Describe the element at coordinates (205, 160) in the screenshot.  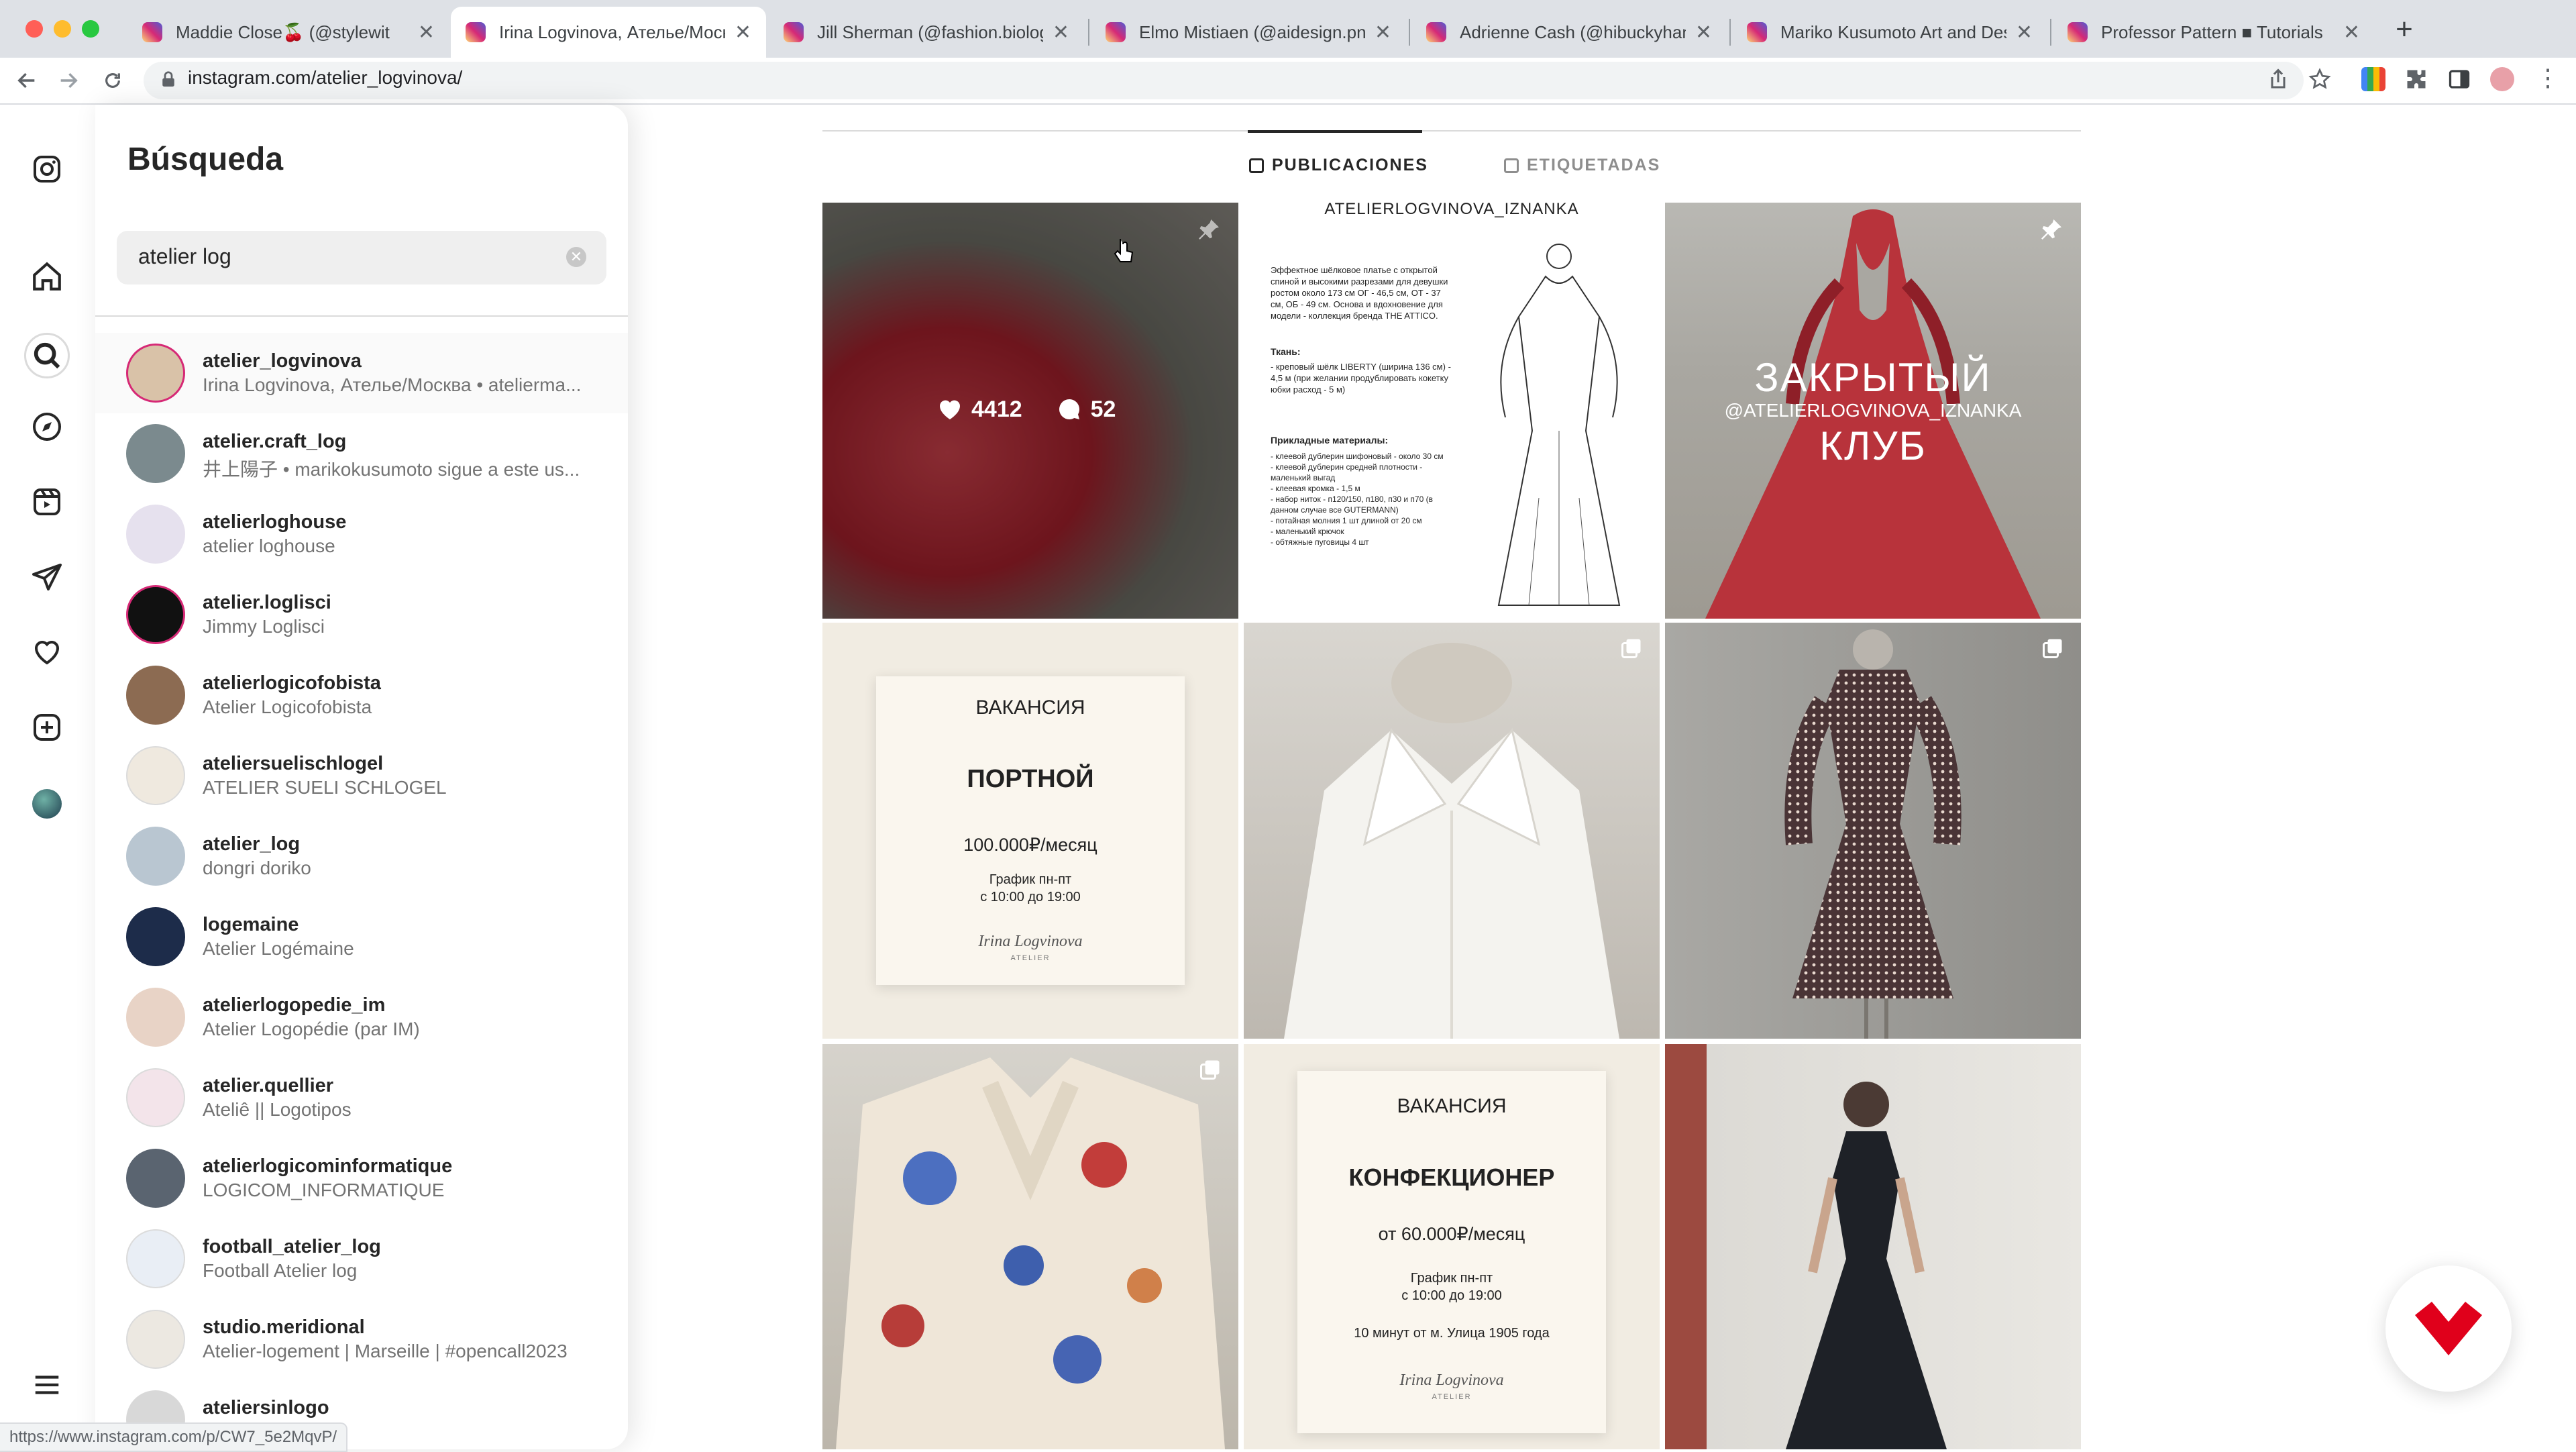
I see `search-panel-title: Búsqueda` at that location.